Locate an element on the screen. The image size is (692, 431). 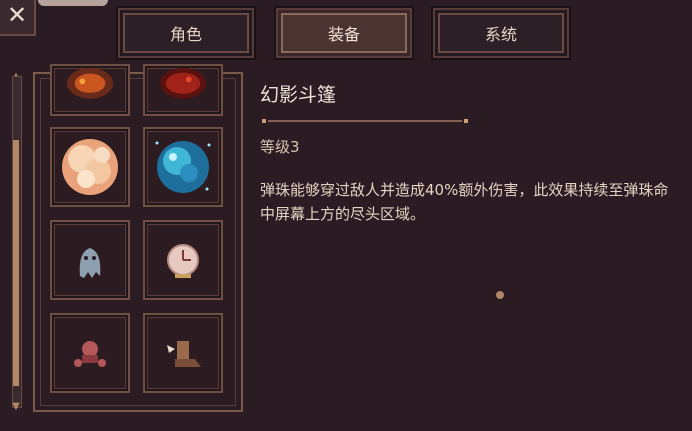
tab-character: 角色 is located at coordinates (186, 33).